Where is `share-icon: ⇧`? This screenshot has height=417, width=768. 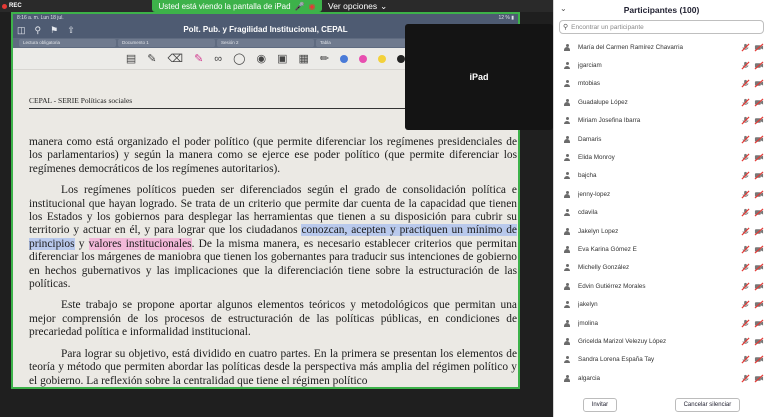 share-icon: ⇧ is located at coordinates (71, 30).